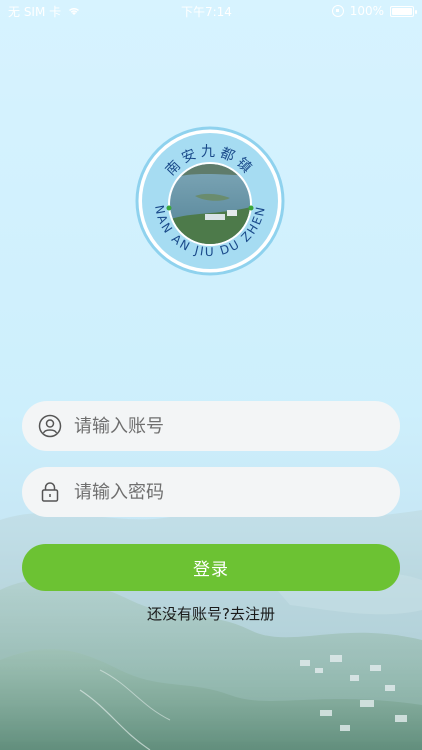 Image resolution: width=422 pixels, height=750 pixels. What do you see at coordinates (366, 11) in the screenshot?
I see `battery-percent-label: 100%` at bounding box center [366, 11].